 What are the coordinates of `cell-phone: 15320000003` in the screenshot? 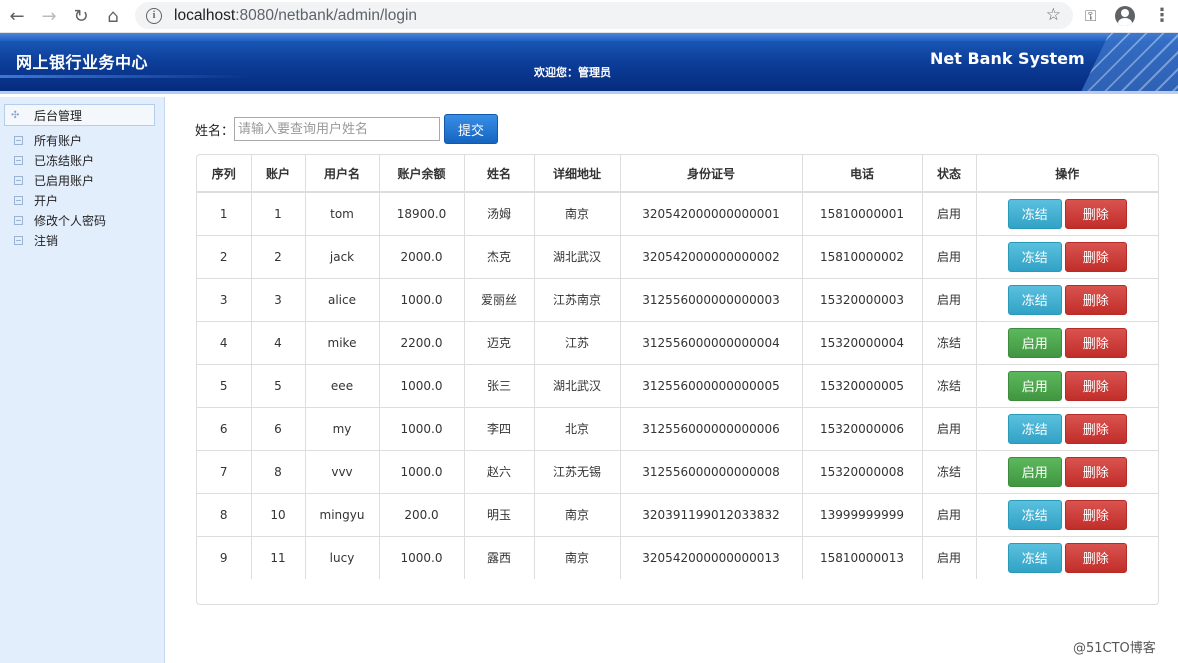 It's located at (862, 299).